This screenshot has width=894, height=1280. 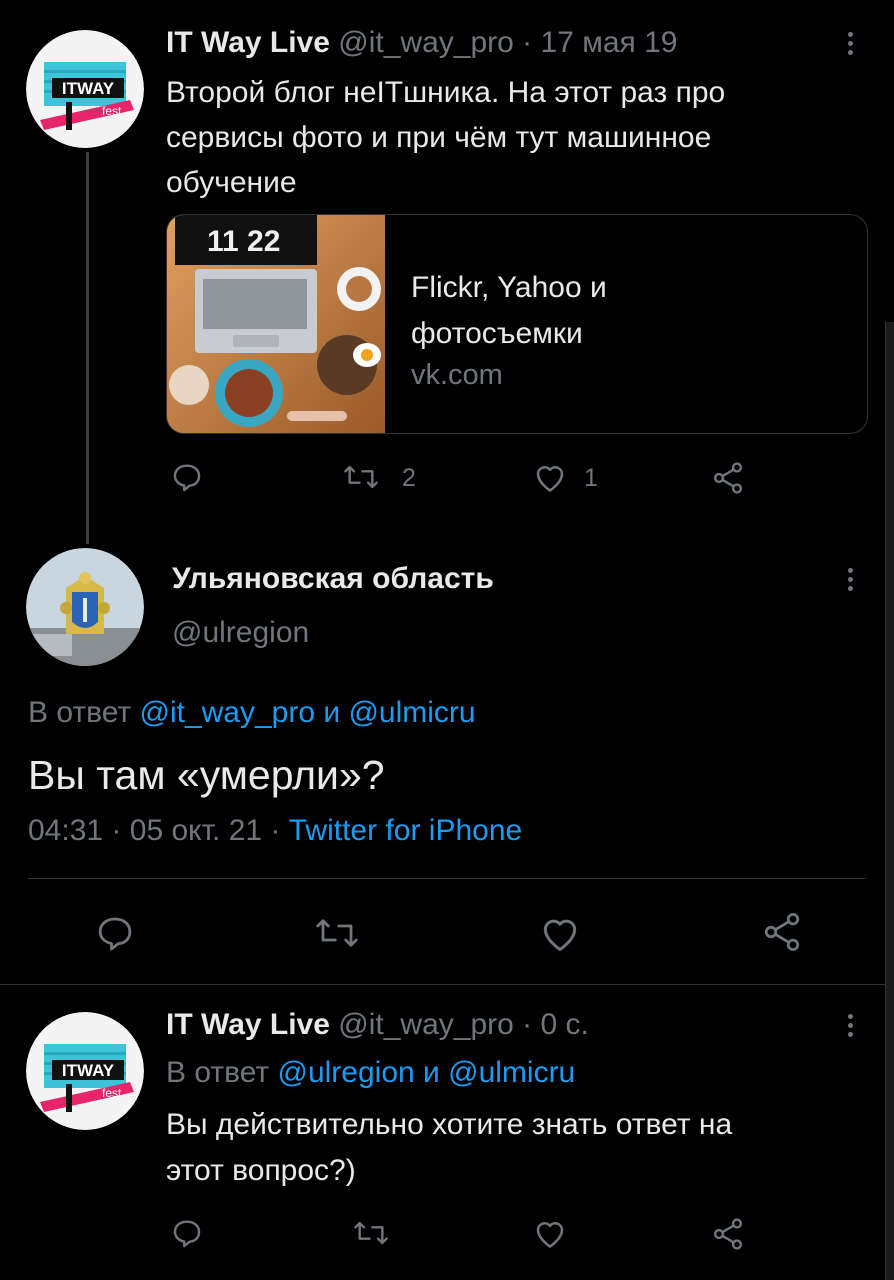 I want to click on tweet-header: IT Way Live @it_way_pro · 0 с., so click(x=377, y=1025).